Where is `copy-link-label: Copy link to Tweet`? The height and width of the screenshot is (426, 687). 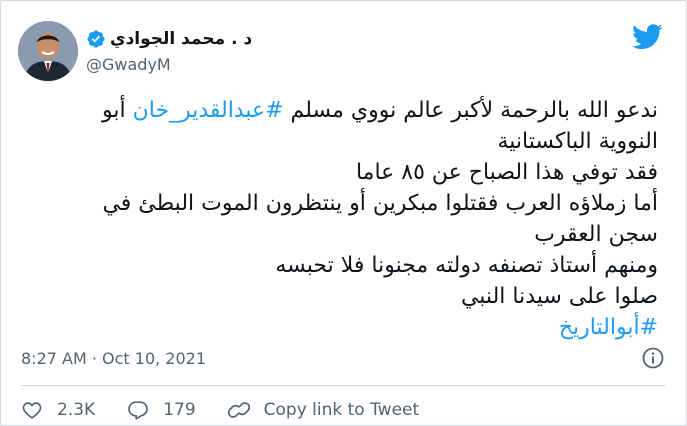
copy-link-label: Copy link to Tweet is located at coordinates (341, 410).